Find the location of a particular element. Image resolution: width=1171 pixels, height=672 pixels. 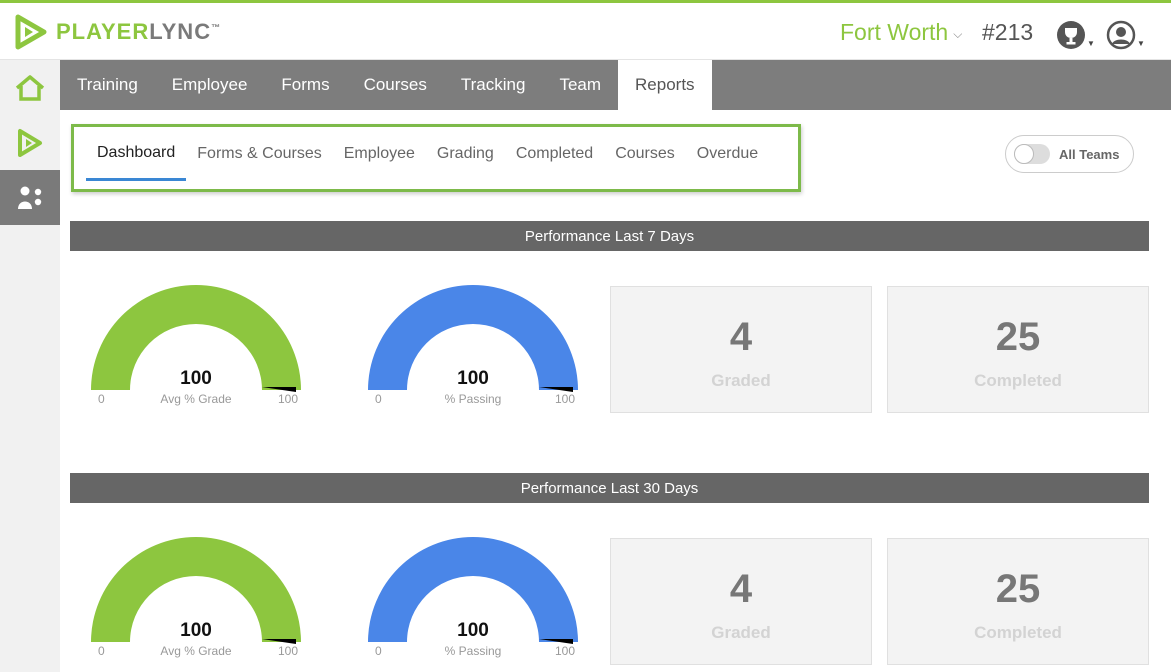

all-teams-toggle: All Teams is located at coordinates (1069, 154).